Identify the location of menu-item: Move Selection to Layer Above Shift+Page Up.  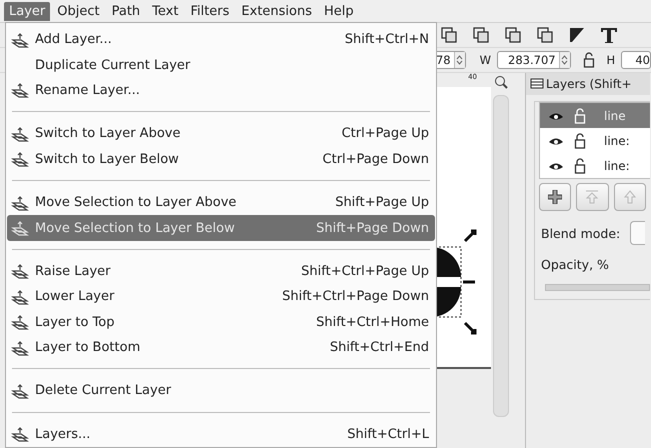
(221, 203).